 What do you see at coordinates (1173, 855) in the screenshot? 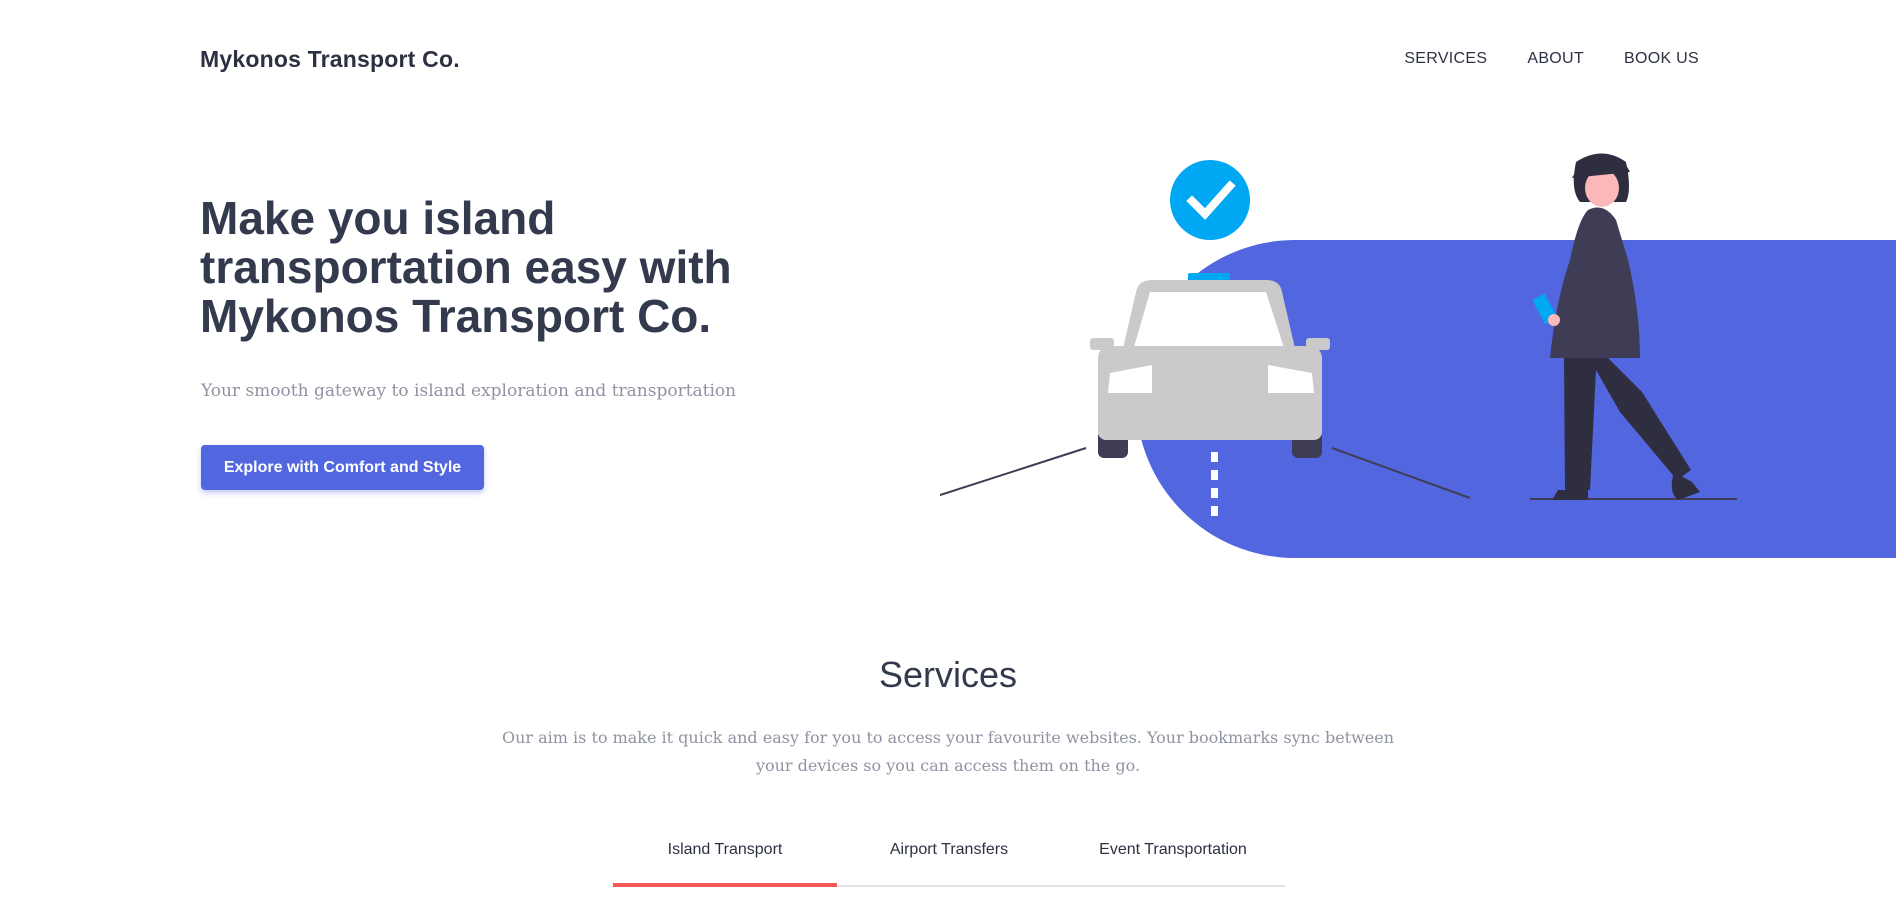
I see `tab-event-transportation: Event Transportation` at bounding box center [1173, 855].